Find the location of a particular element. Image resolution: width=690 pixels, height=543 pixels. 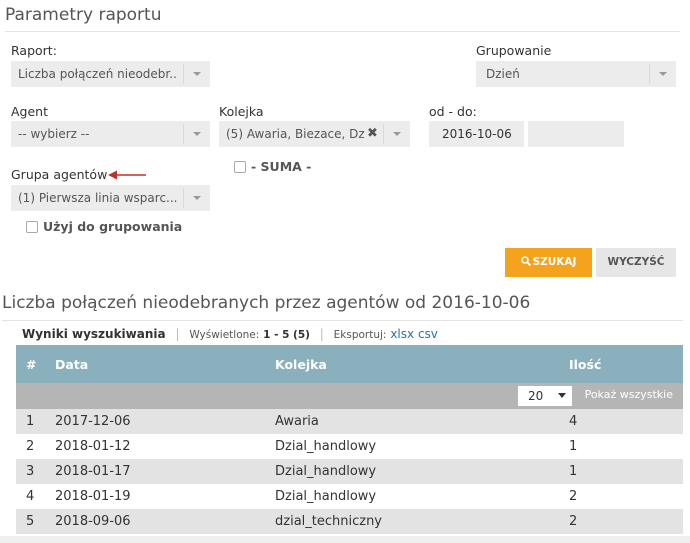

queue-select: (5) Awaria, Biezace, Dz... ✖ is located at coordinates (314, 134).